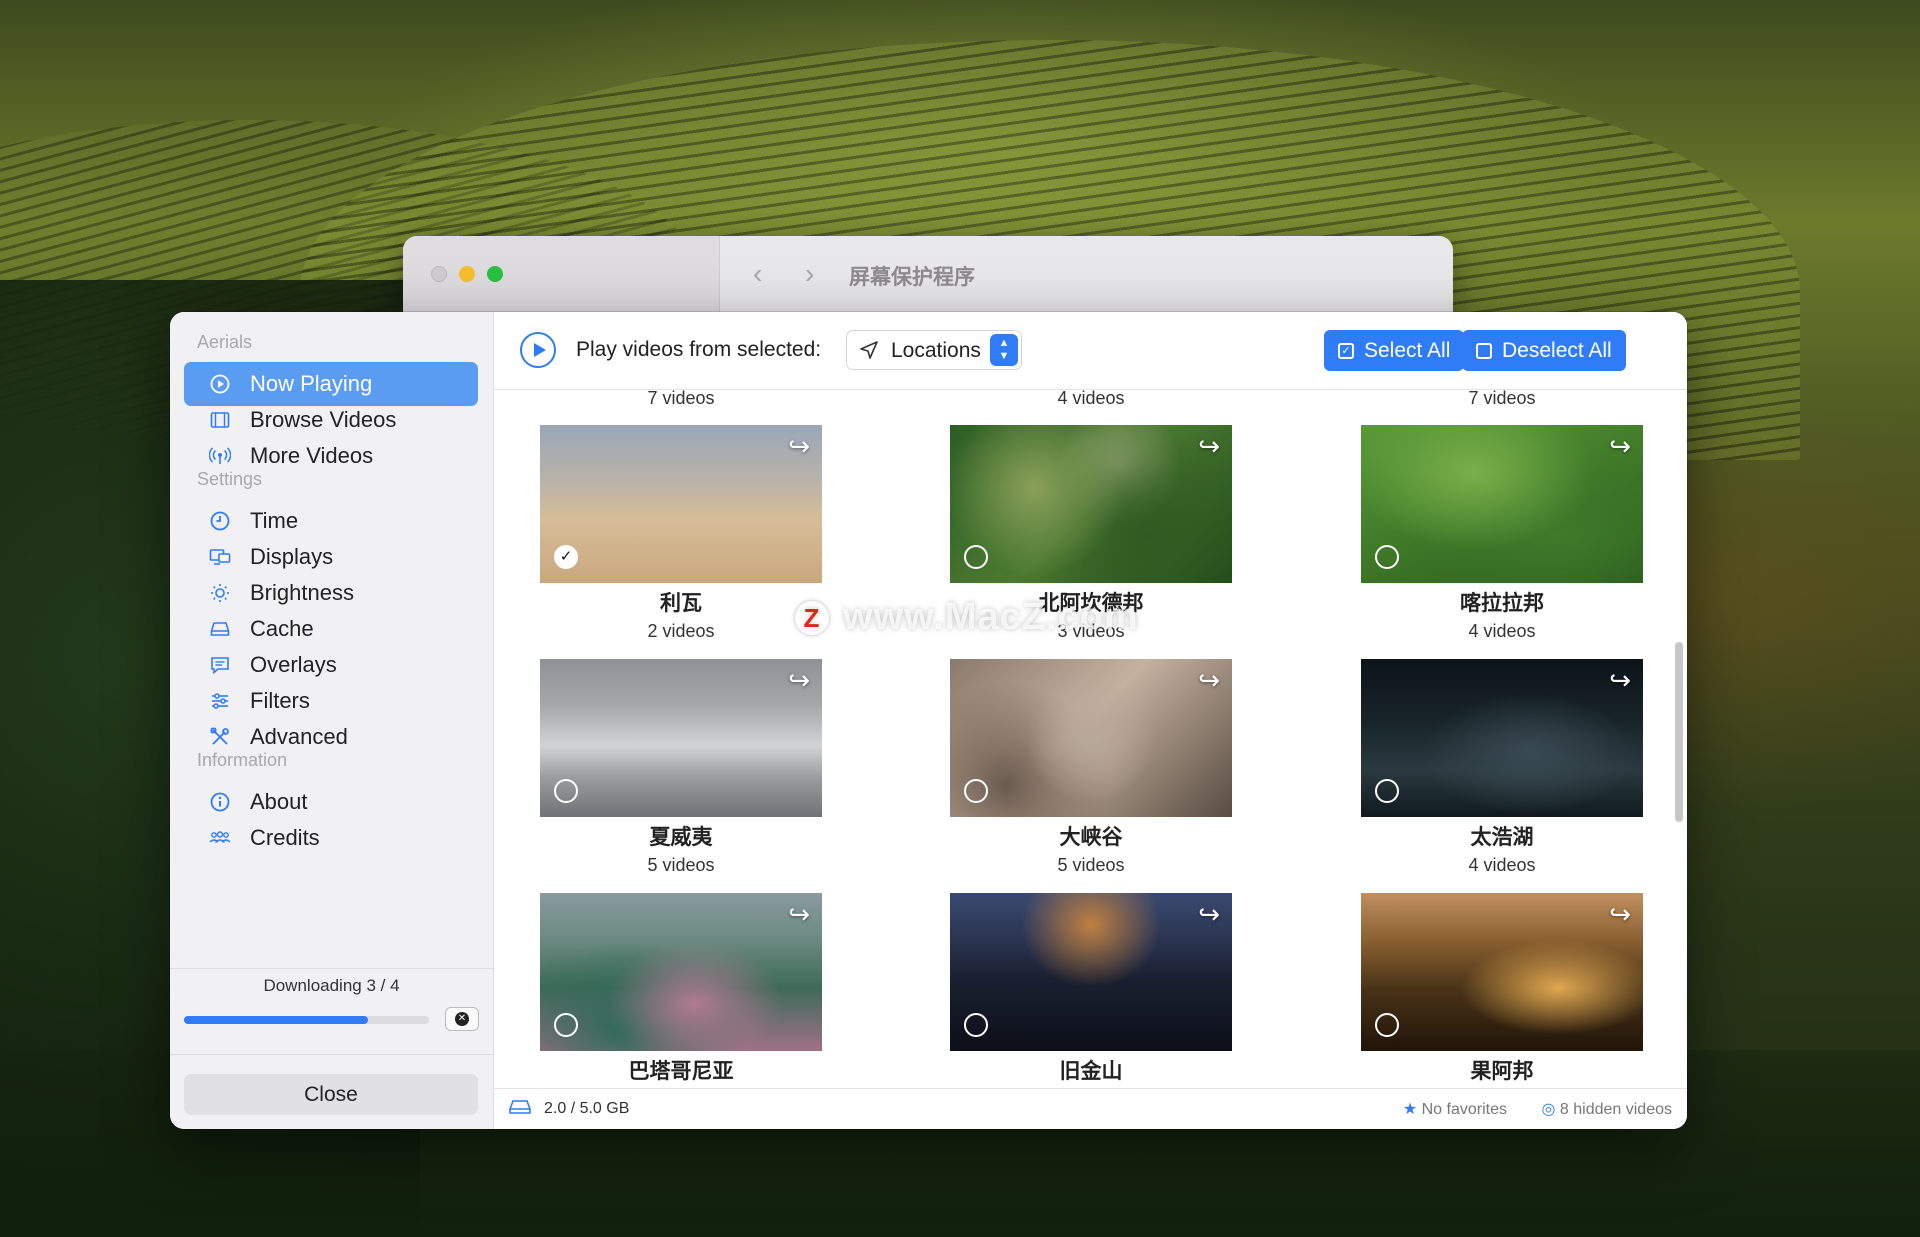  I want to click on play-icon, so click(539, 350).